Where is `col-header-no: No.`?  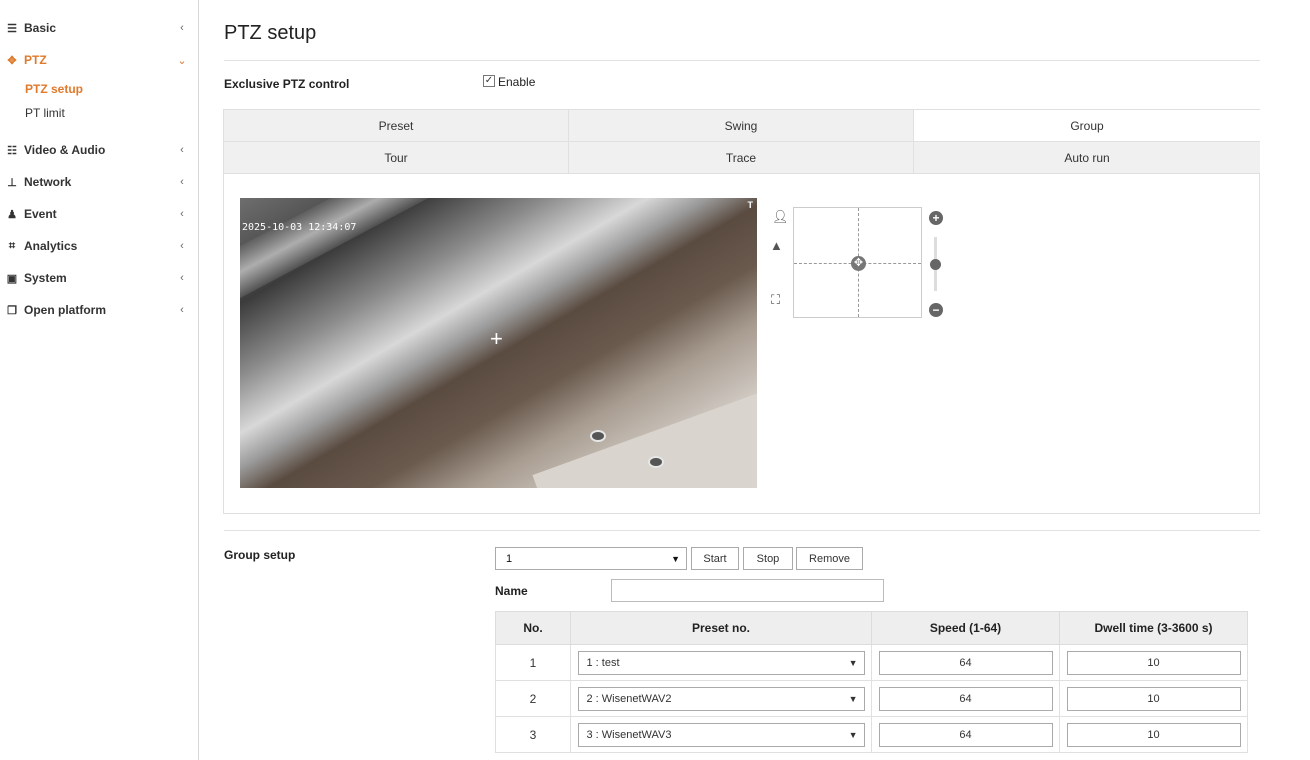 col-header-no: No. is located at coordinates (533, 628).